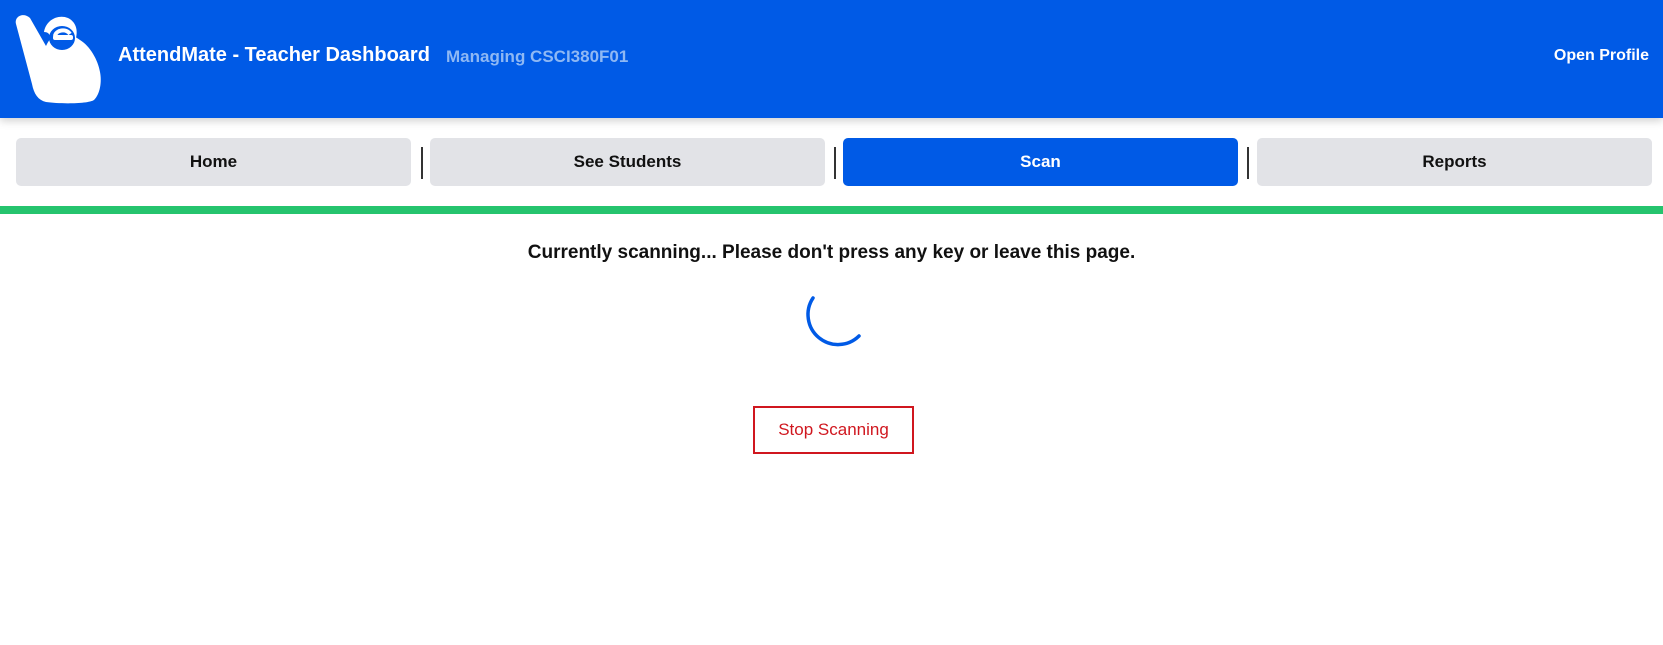 This screenshot has width=1663, height=645. I want to click on loading-spinner-icon, so click(833, 321).